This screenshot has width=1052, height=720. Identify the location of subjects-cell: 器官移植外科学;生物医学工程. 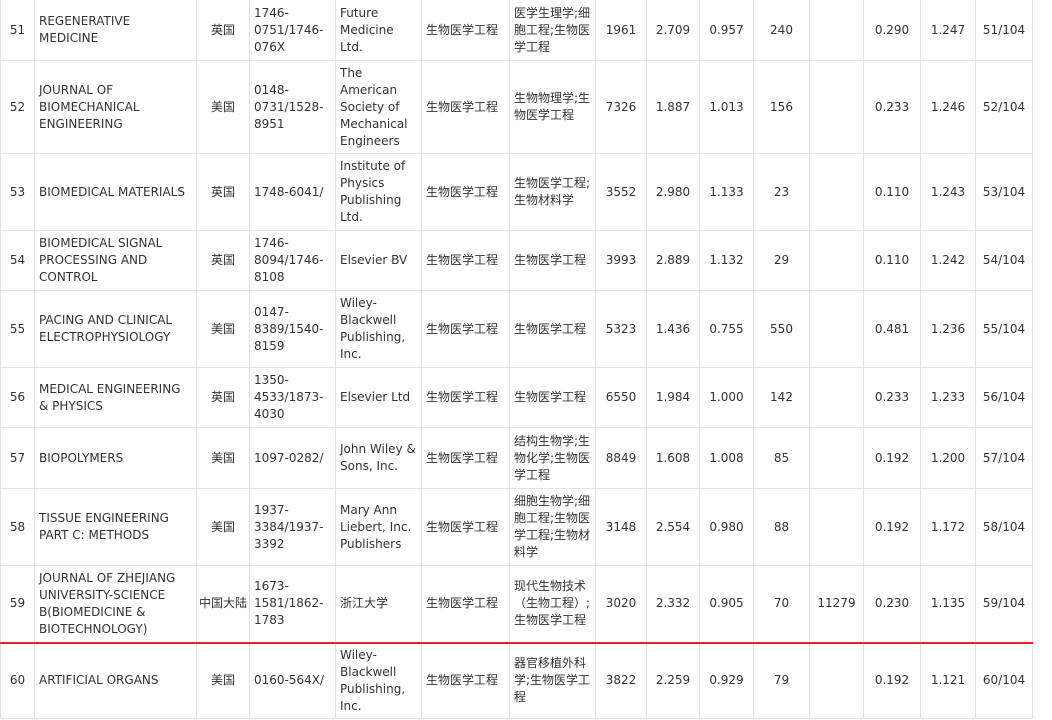
(552, 680).